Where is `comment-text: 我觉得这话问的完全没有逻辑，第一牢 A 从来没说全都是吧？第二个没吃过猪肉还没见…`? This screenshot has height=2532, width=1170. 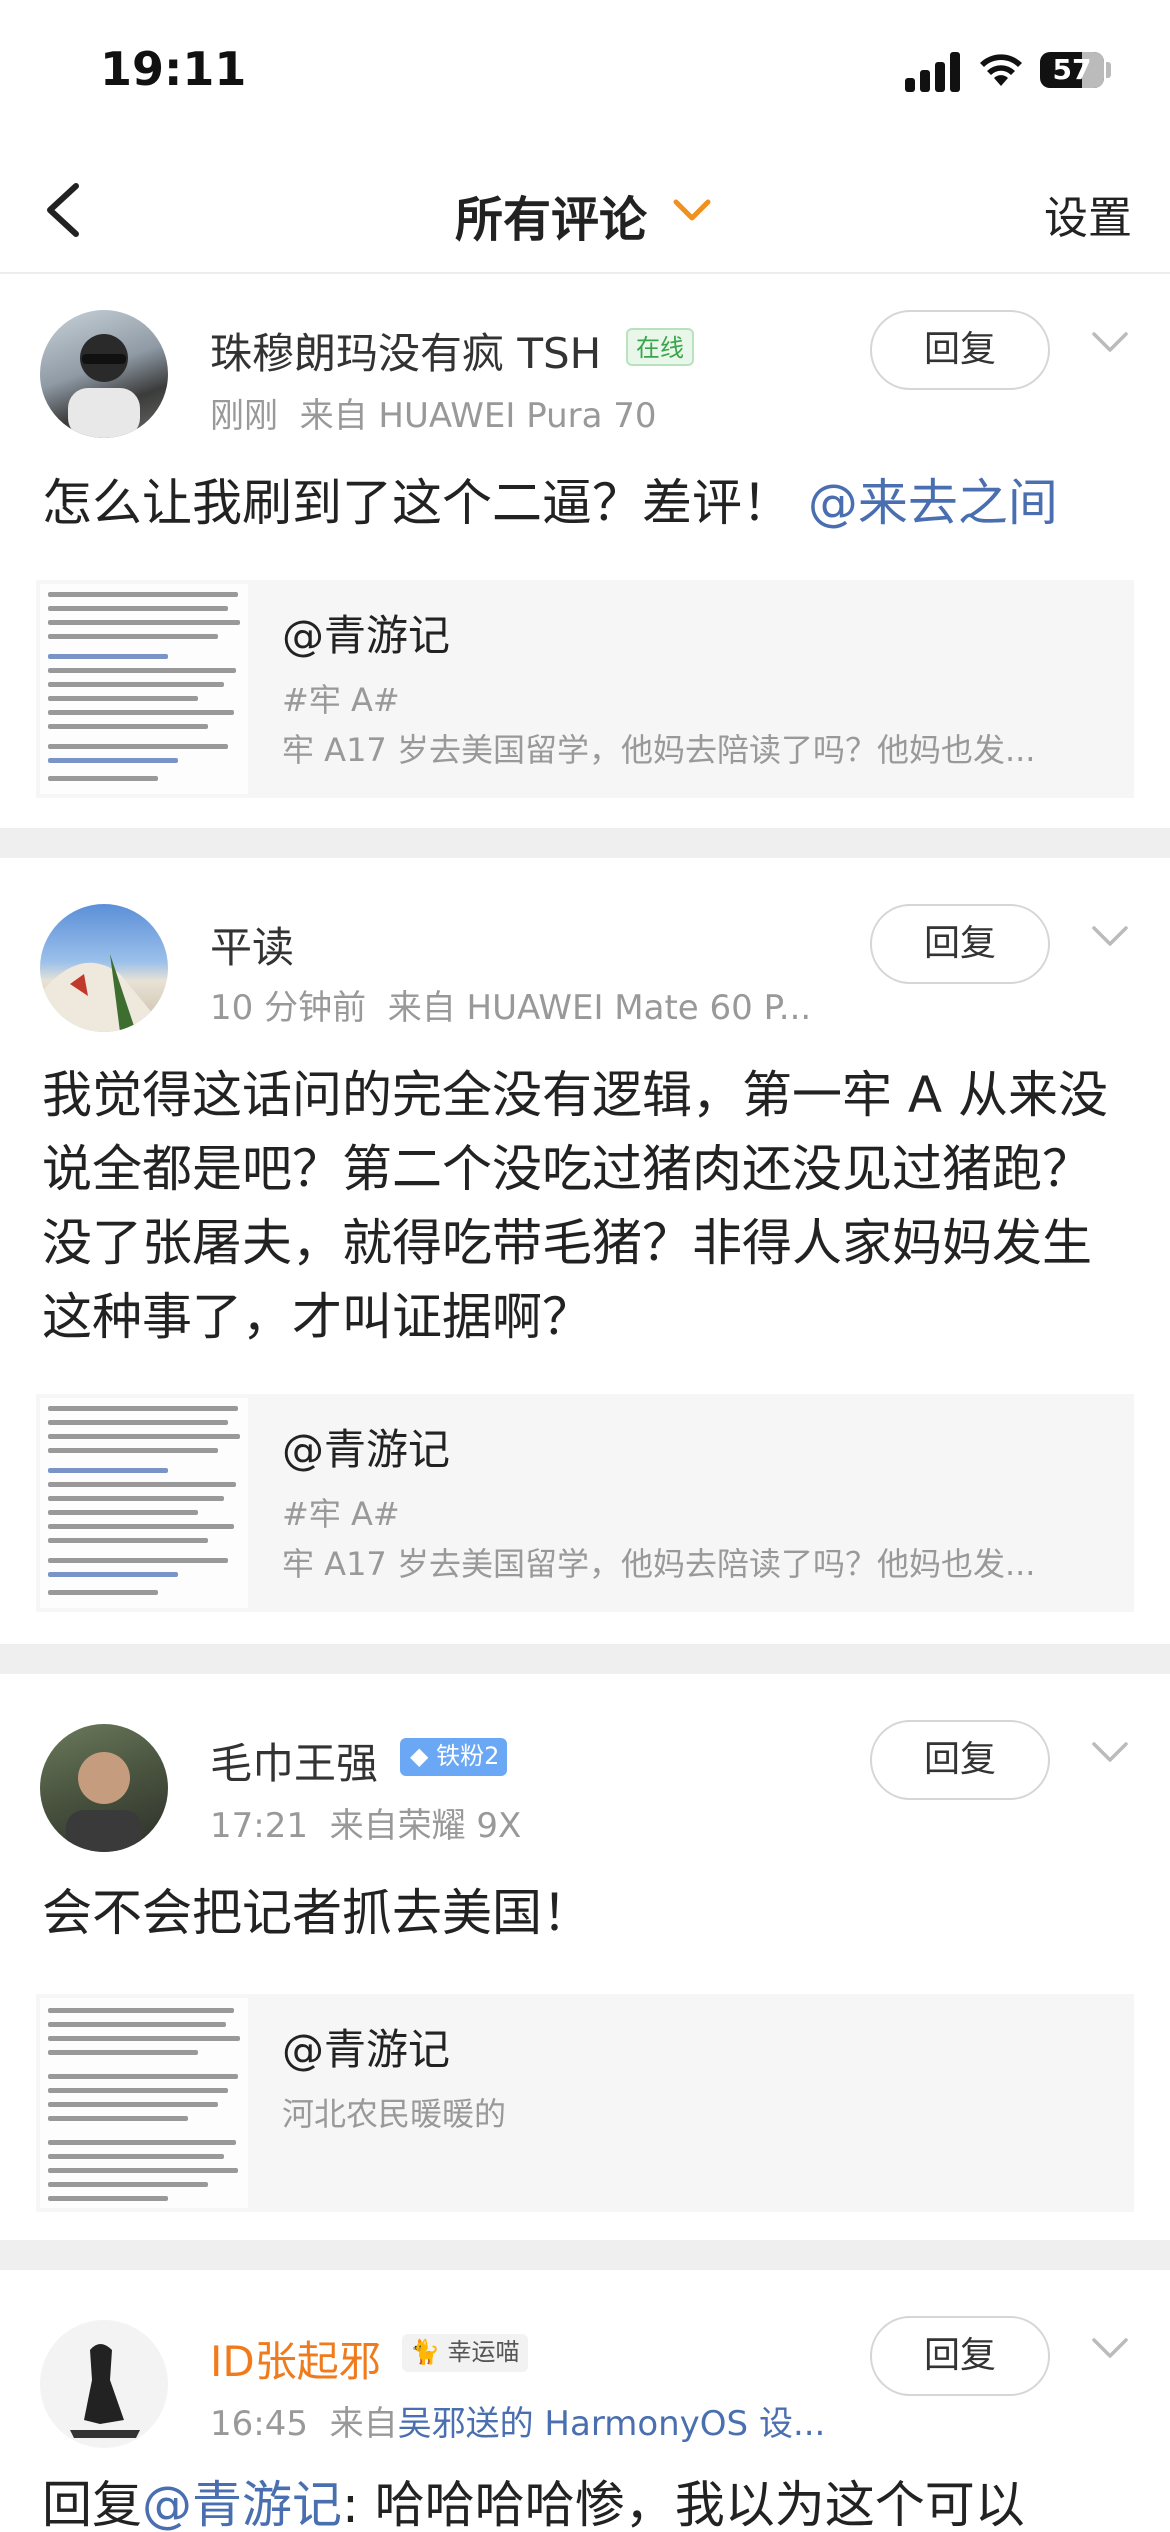 comment-text: 我觉得这话问的完全没有逻辑，第一牢 A 从来没说全都是吧？第二个没吃过猪肉还没见… is located at coordinates (575, 1206).